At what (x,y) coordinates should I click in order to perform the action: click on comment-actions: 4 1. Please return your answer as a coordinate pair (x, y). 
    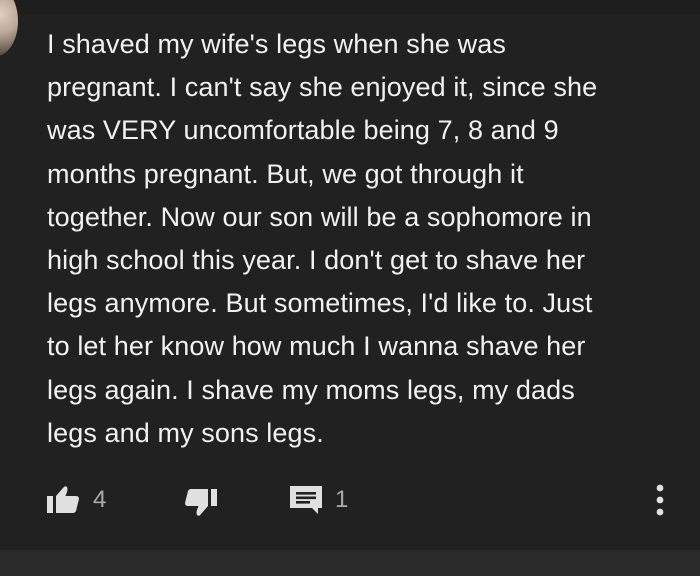
    Looking at the image, I should click on (350, 500).